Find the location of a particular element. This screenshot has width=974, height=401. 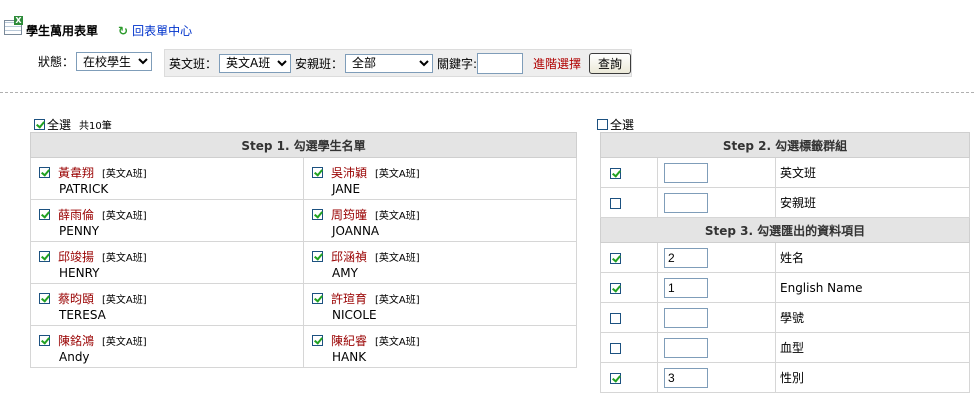

search-toolbar: 英文班： 英文A班 安親班： 全部 關鍵字: 進階選擇 查詢 is located at coordinates (398, 63).